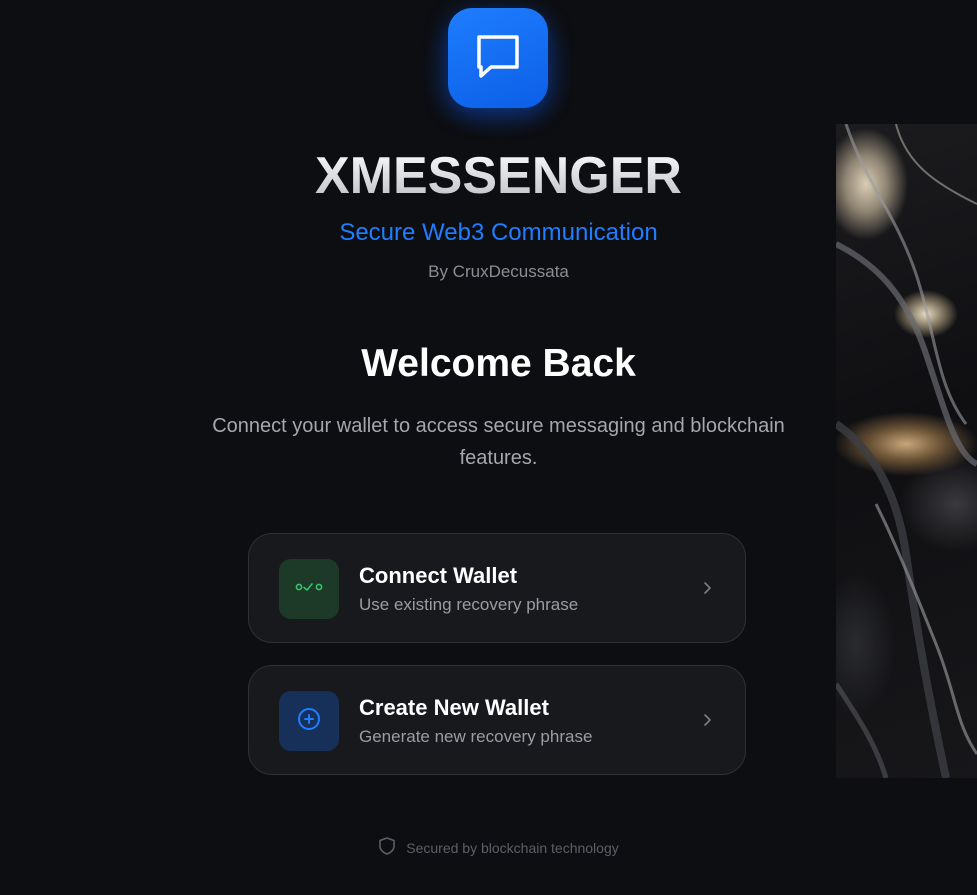  I want to click on wallet-link-icon, so click(309, 589).